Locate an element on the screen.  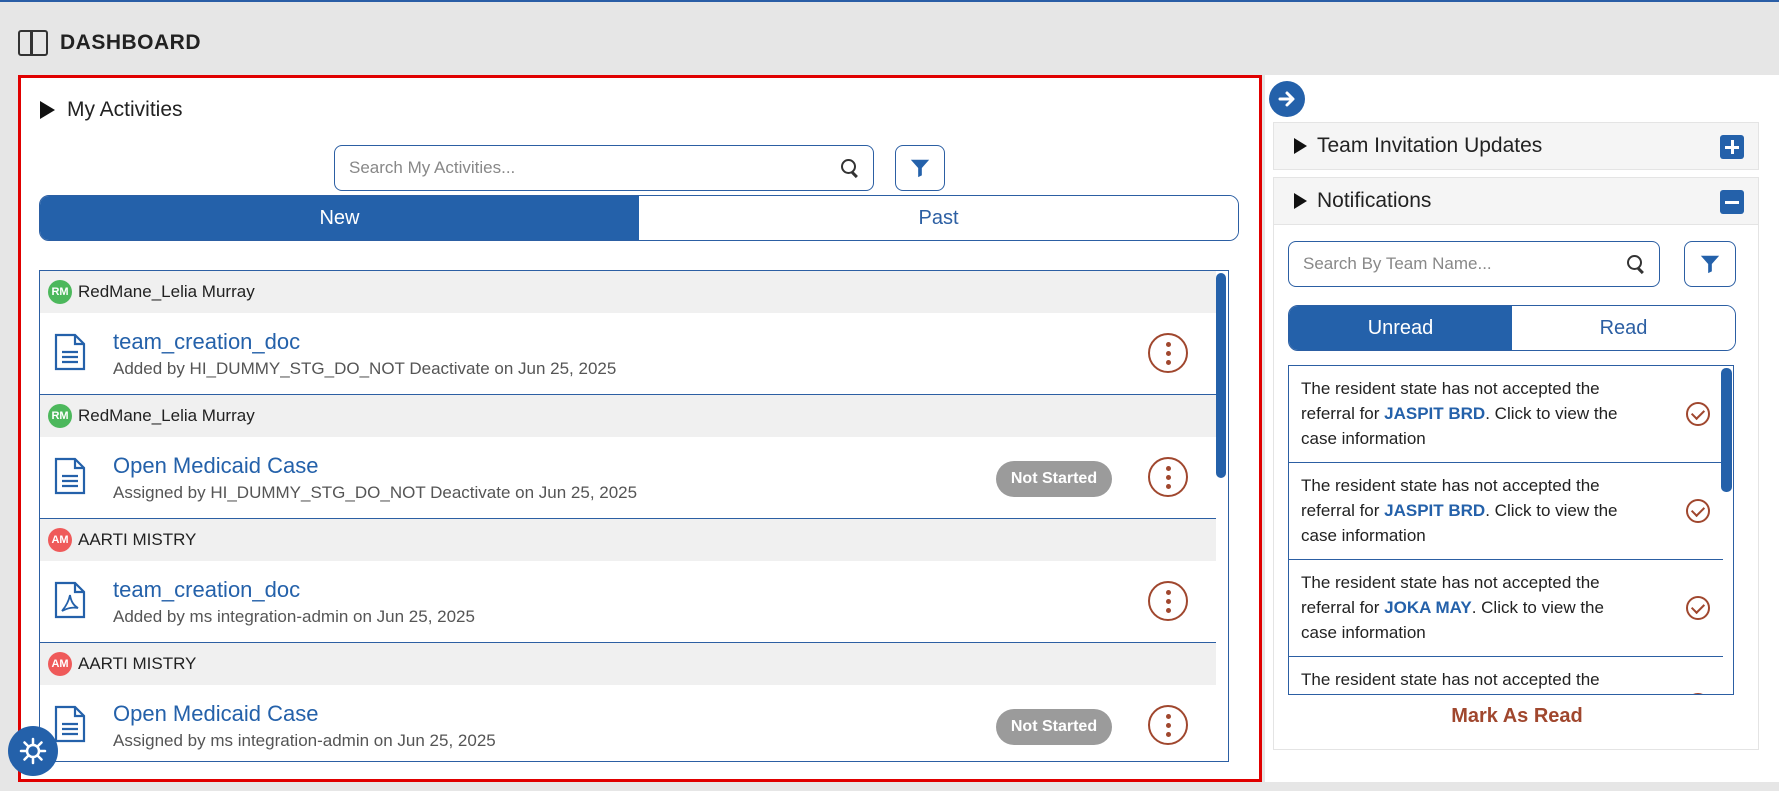
notification-name: JOKA MAY is located at coordinates (1428, 607).